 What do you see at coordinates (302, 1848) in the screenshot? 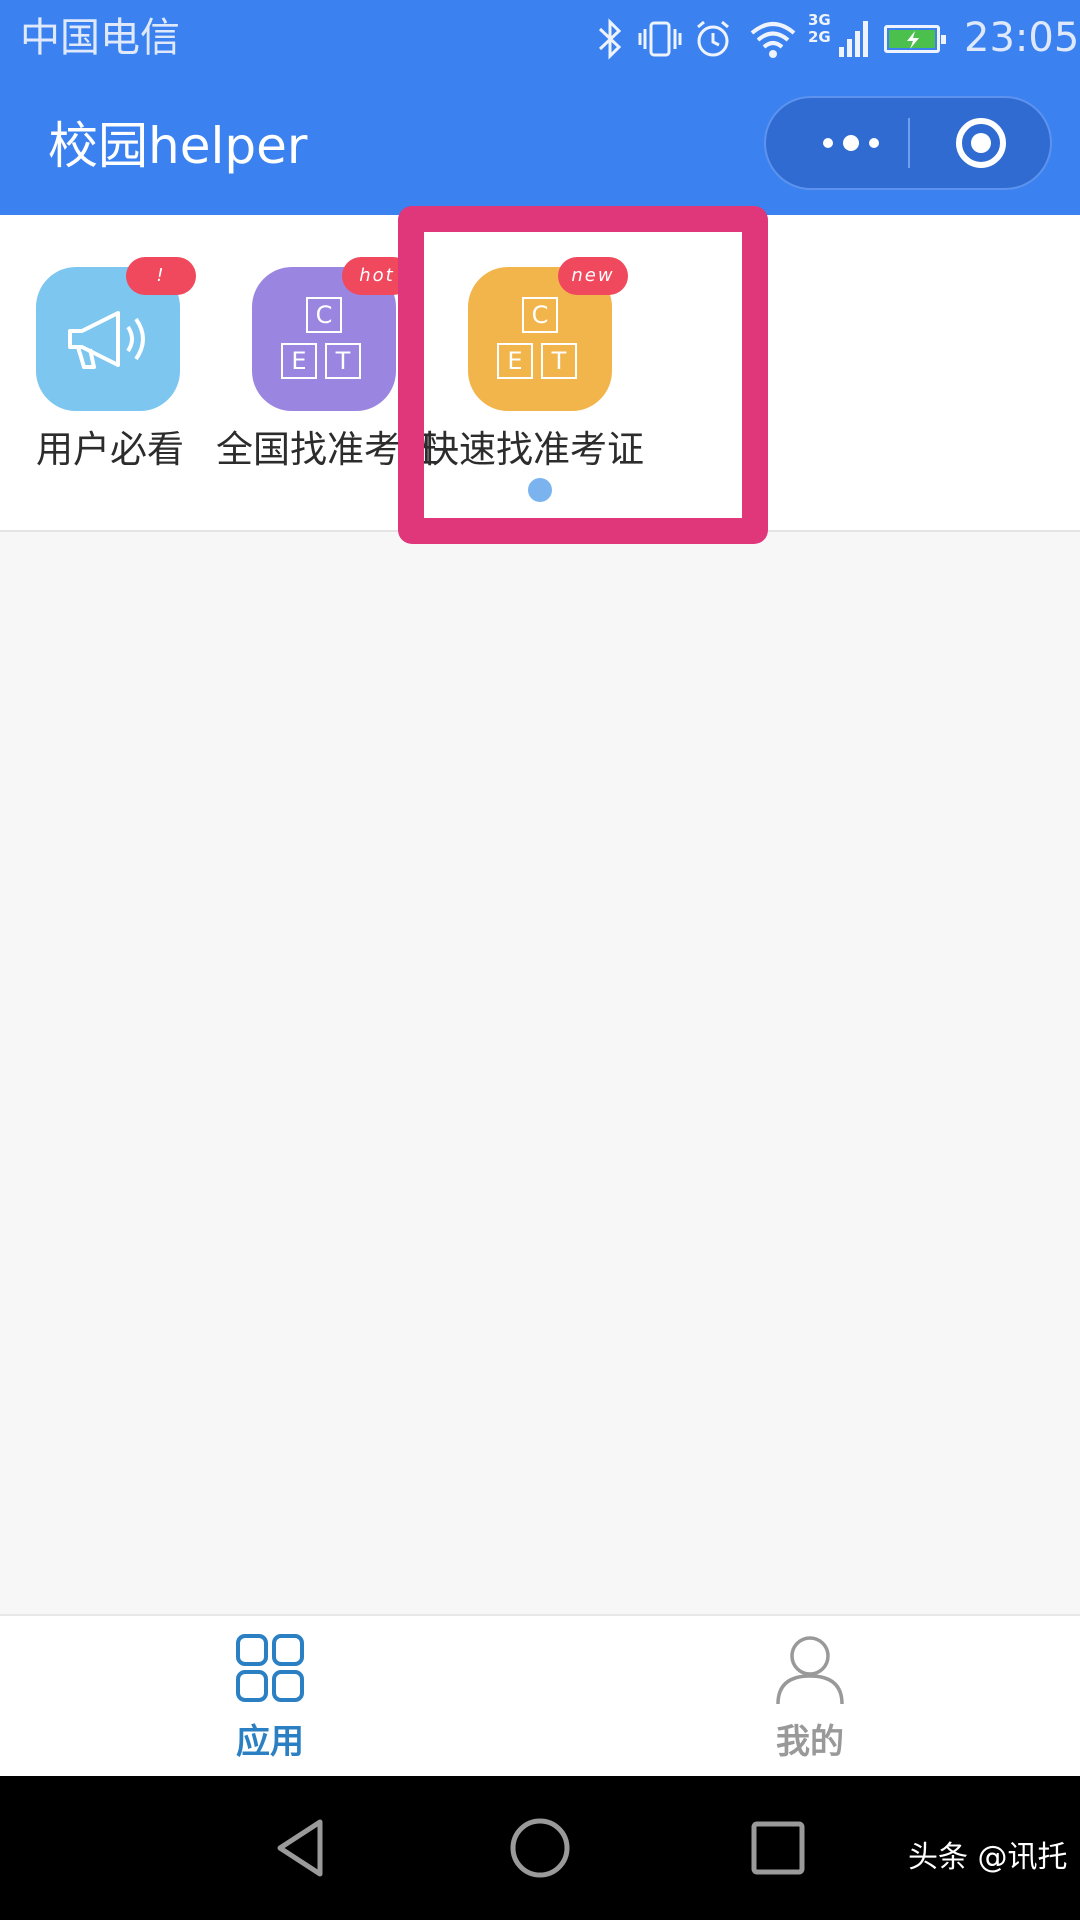
I see `back-triangle-icon` at bounding box center [302, 1848].